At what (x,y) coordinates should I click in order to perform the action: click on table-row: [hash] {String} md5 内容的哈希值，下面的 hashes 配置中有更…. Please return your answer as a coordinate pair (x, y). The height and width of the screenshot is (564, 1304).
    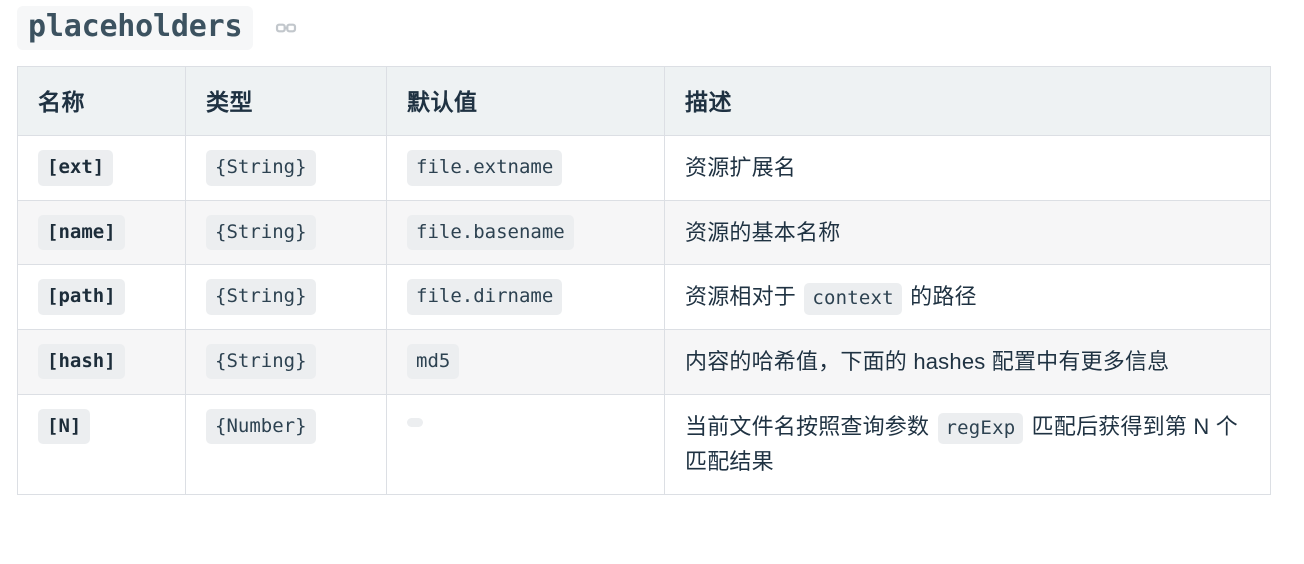
    Looking at the image, I should click on (644, 361).